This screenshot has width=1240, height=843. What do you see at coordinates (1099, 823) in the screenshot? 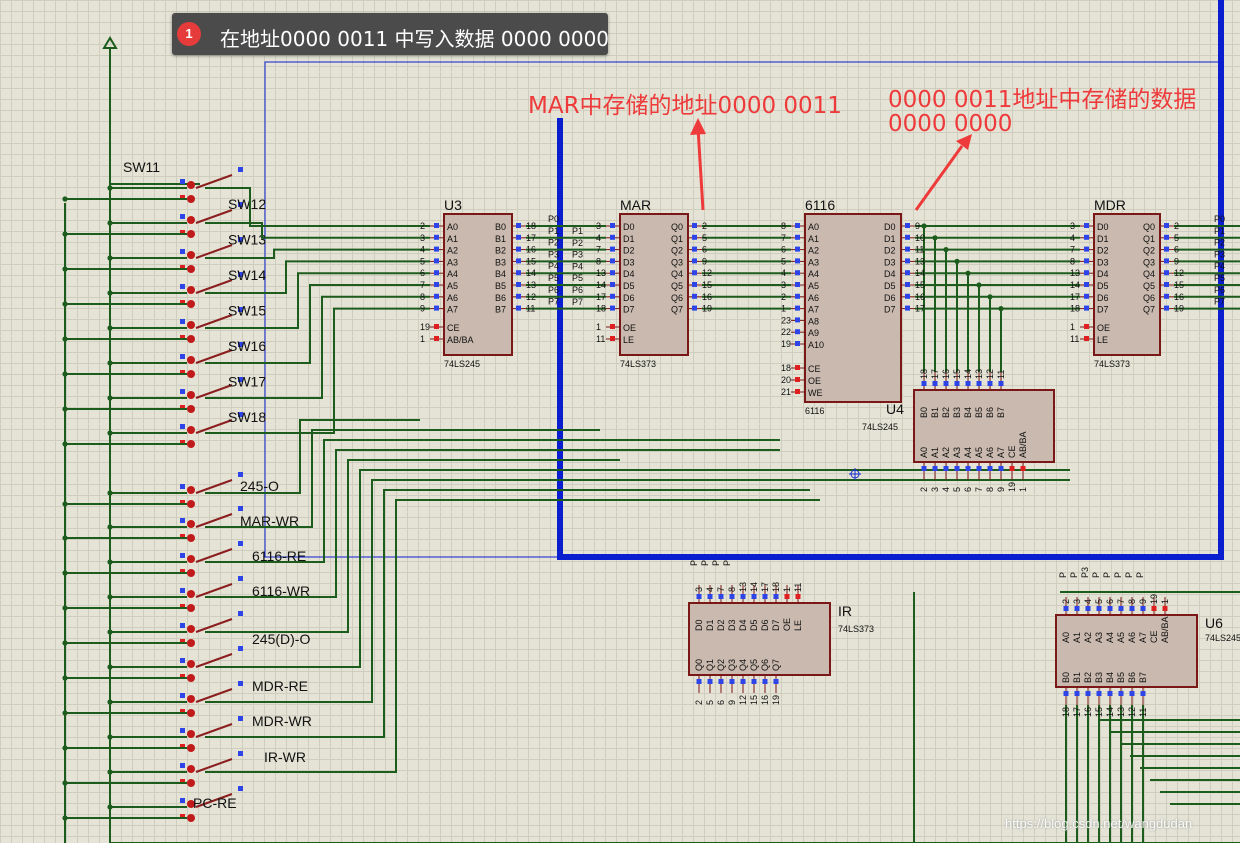
I see `watermark: https://blog.csdn.net/wangdudan` at bounding box center [1099, 823].